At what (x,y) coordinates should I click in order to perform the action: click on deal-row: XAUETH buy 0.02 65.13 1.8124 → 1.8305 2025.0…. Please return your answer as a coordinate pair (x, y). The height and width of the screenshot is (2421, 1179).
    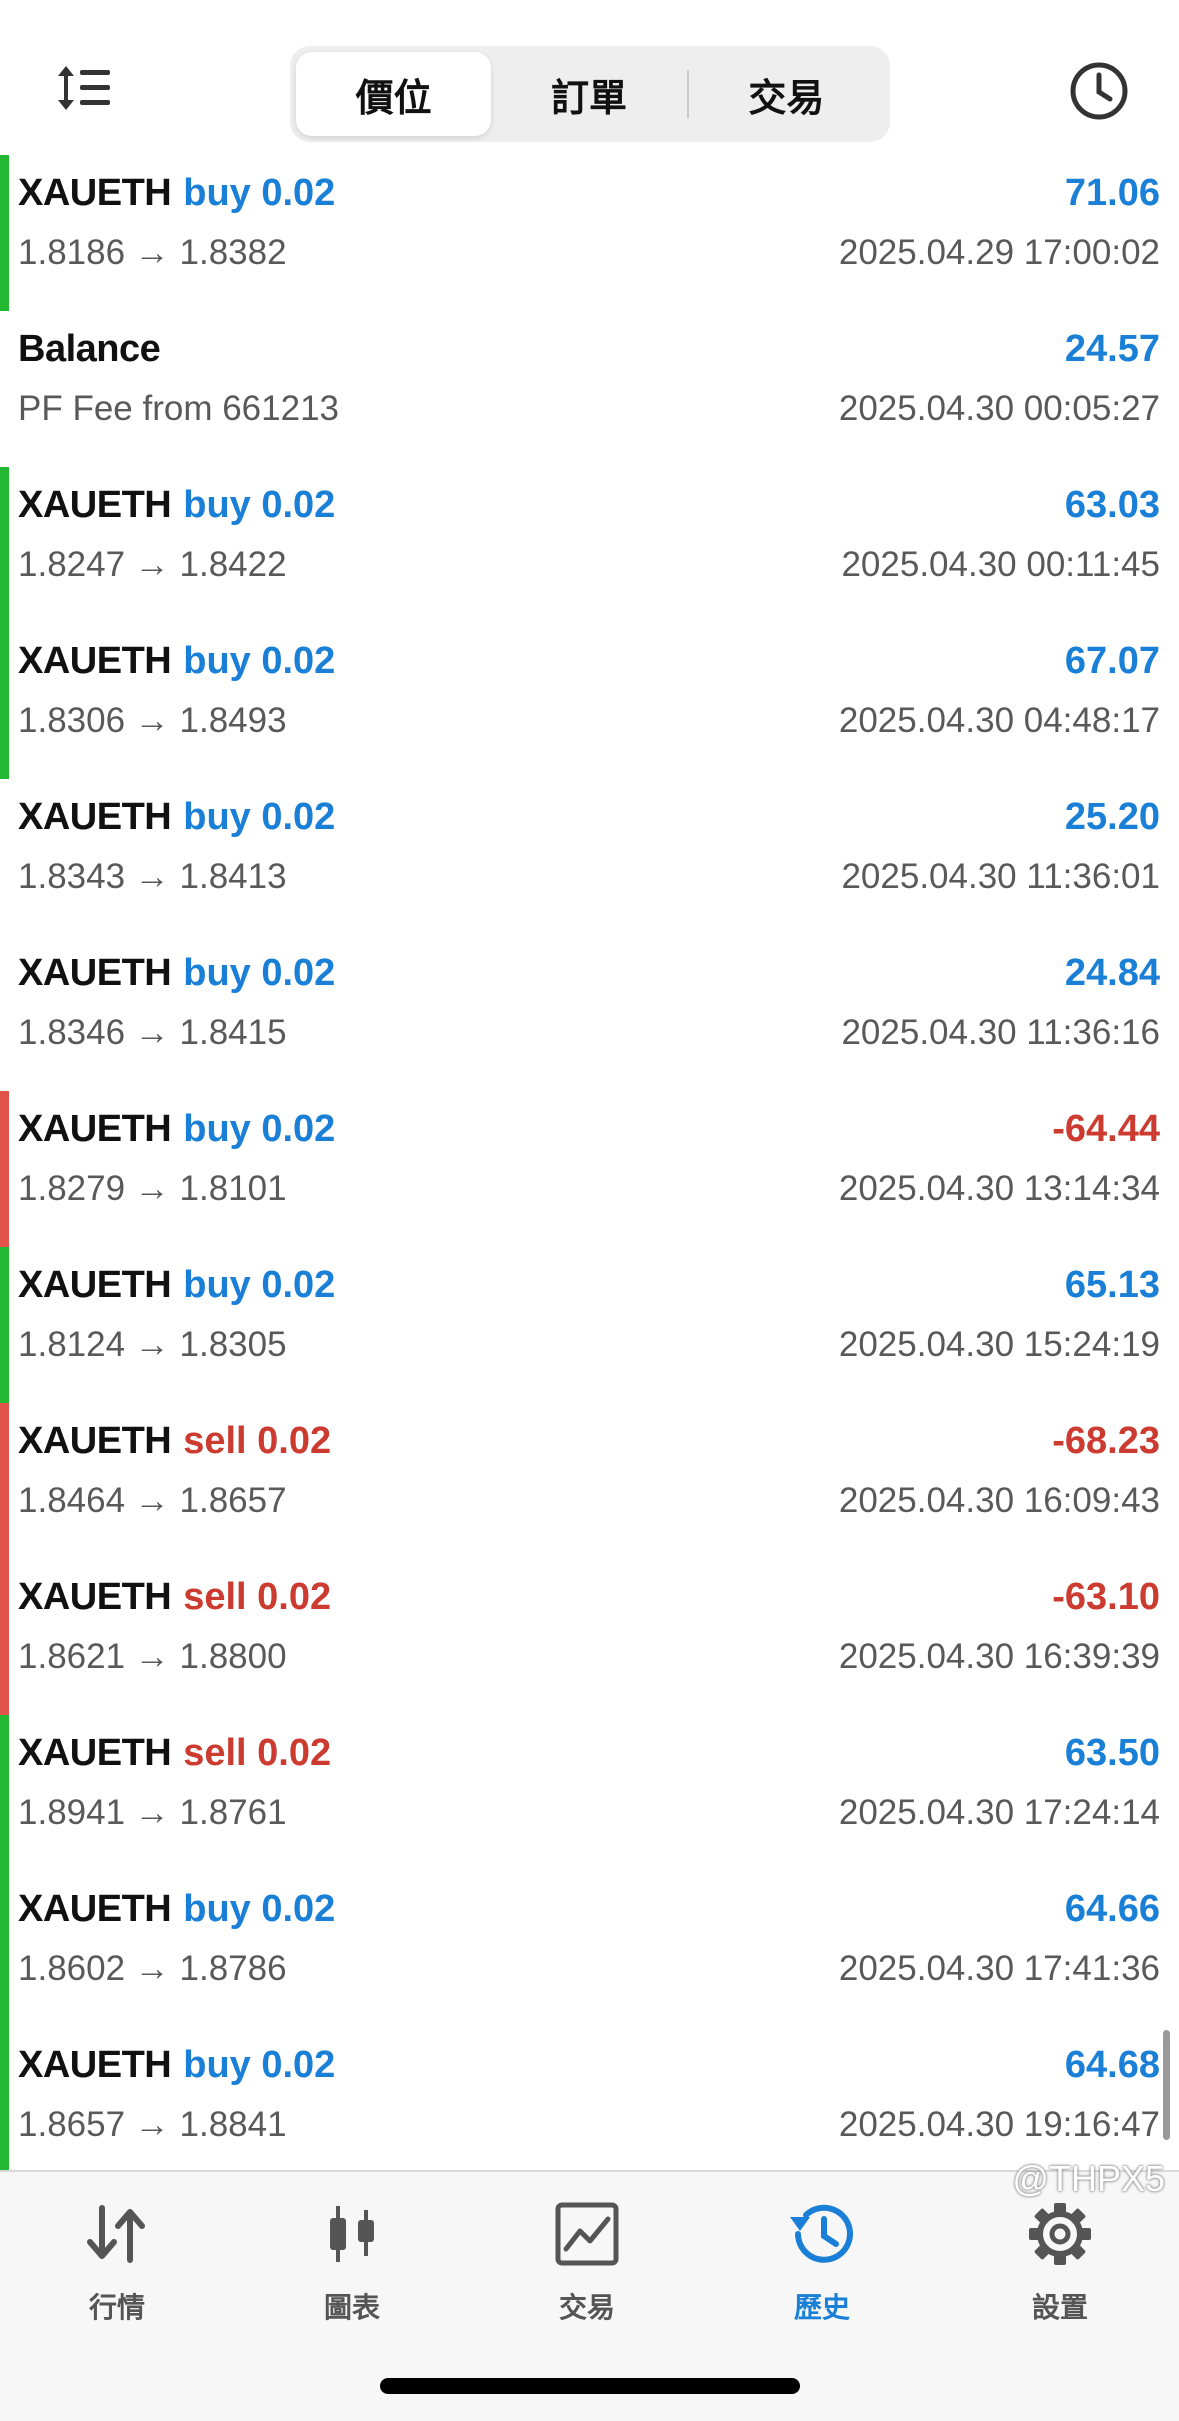
    Looking at the image, I should click on (589, 1325).